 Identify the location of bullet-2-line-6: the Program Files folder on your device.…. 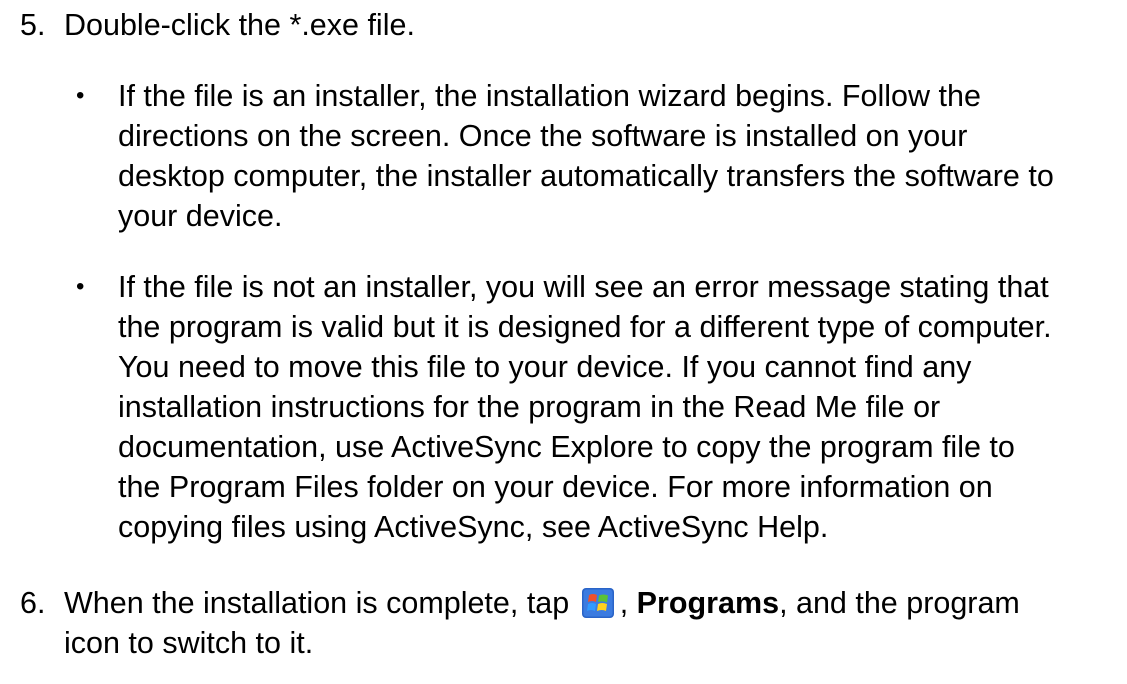
(555, 487).